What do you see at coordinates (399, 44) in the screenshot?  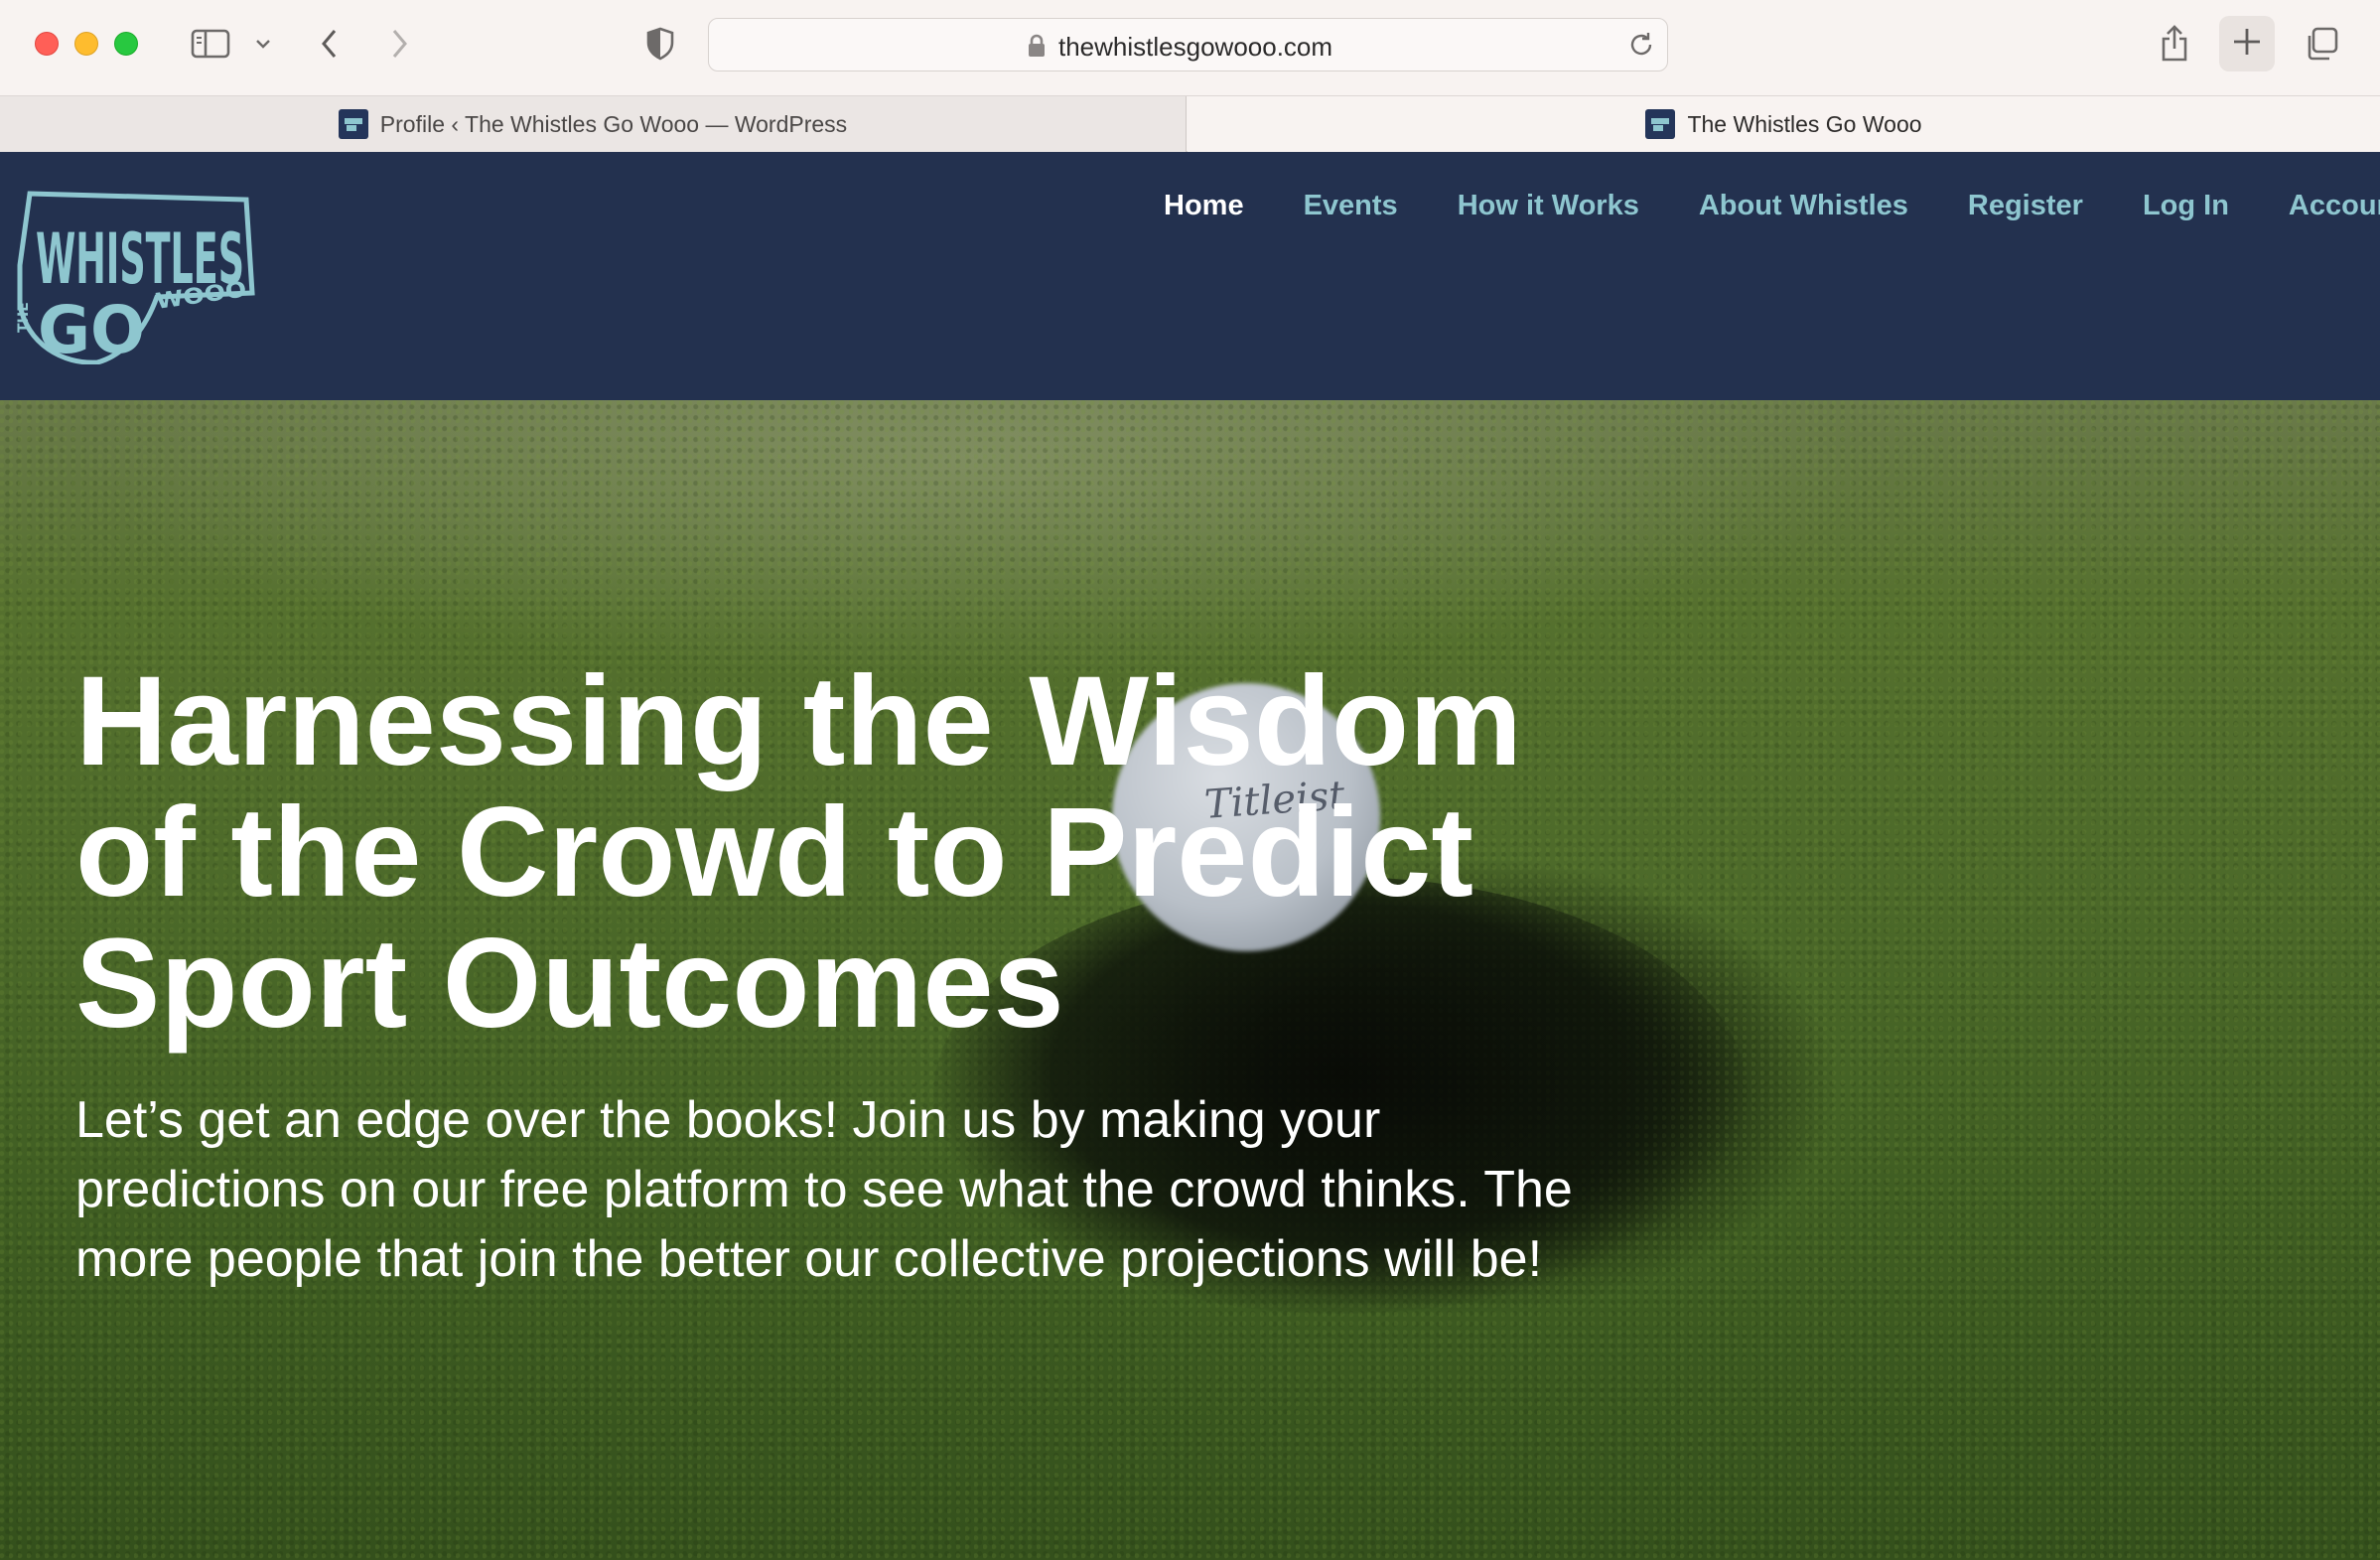 I see `forward-arrow-icon` at bounding box center [399, 44].